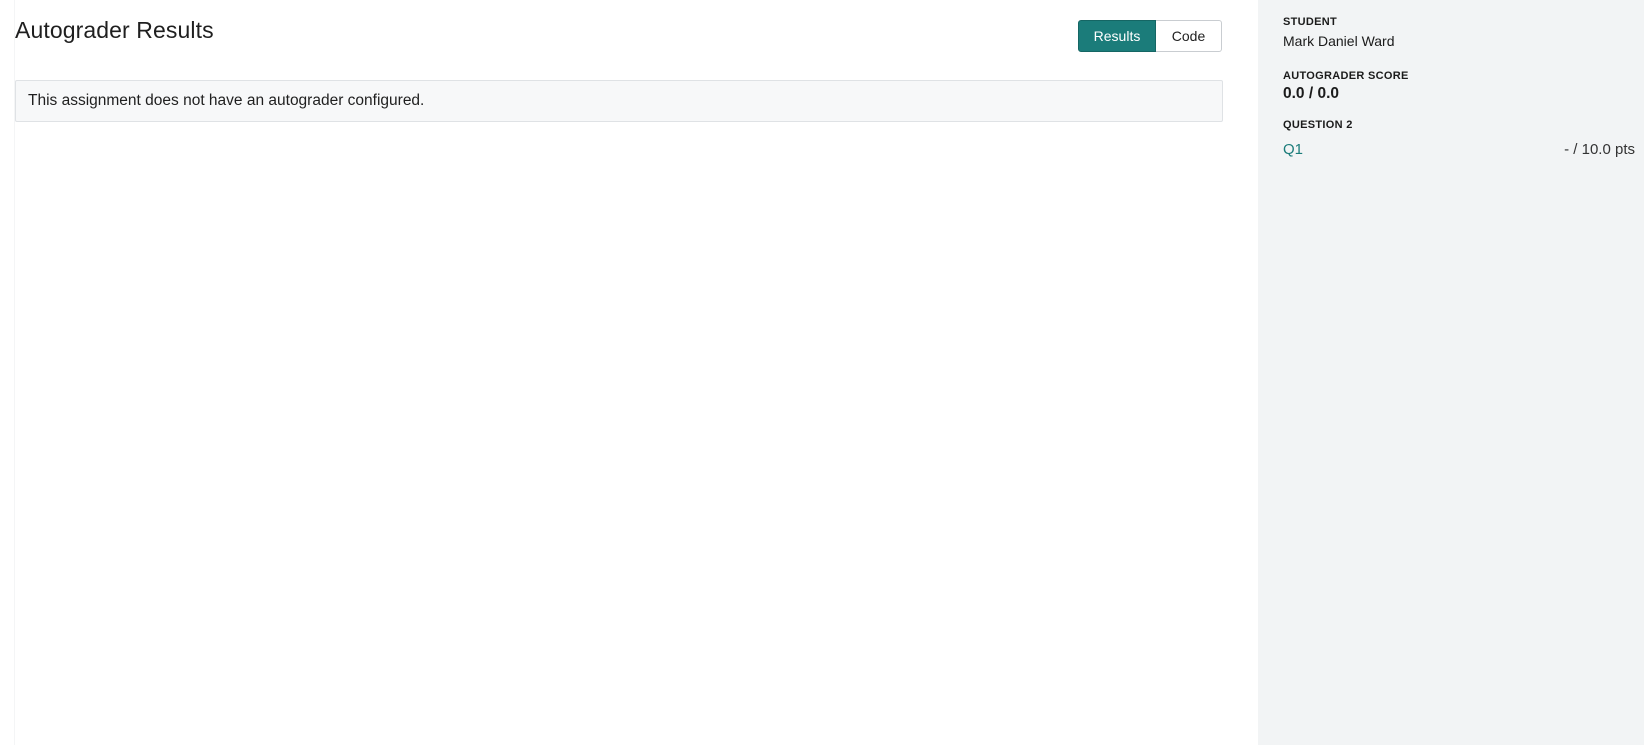  Describe the element at coordinates (1189, 36) in the screenshot. I see `code-tab-button: Code` at that location.